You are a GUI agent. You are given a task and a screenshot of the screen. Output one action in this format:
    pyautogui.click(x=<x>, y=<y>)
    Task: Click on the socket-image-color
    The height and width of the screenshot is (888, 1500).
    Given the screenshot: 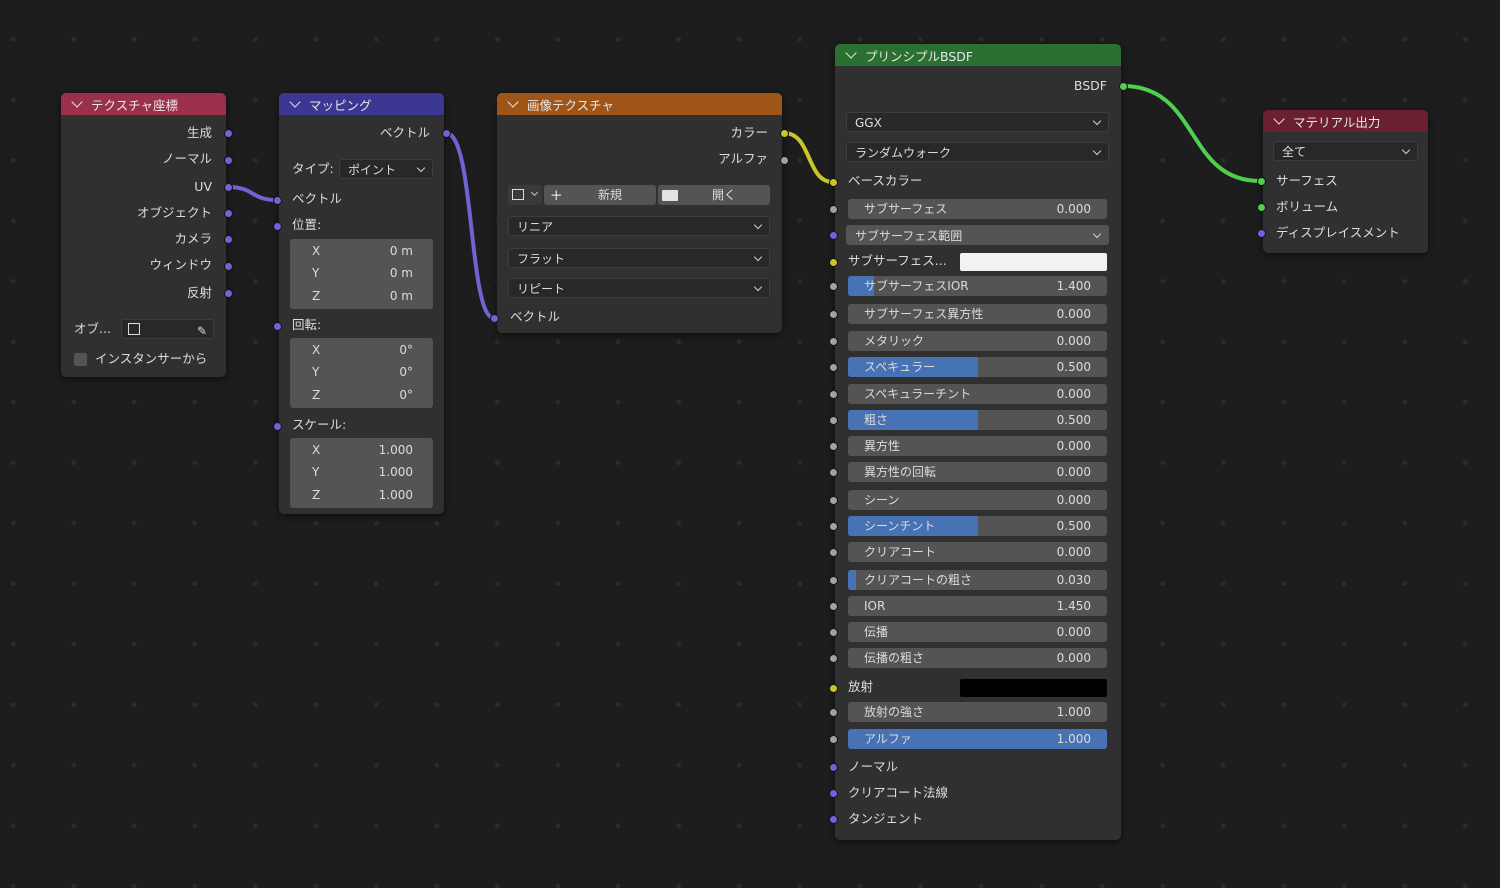 What is the action you would take?
    pyautogui.click(x=784, y=133)
    